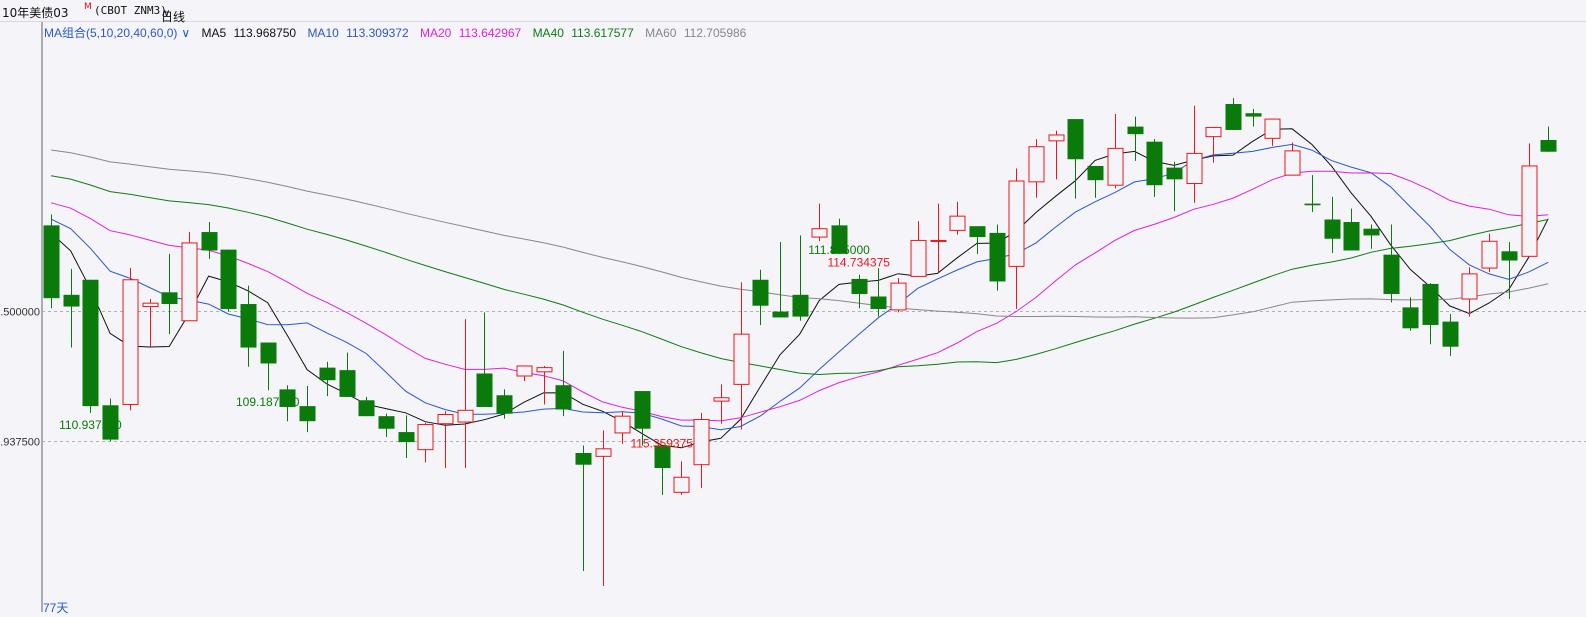  I want to click on y-tick-label: .937500, so click(20, 443).